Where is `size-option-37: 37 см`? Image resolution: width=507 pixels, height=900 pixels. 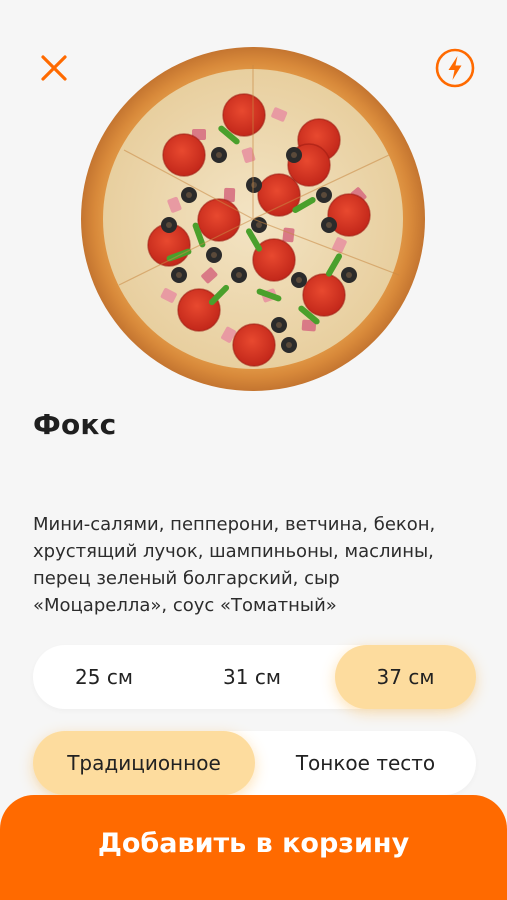 size-option-37: 37 см is located at coordinates (405, 677).